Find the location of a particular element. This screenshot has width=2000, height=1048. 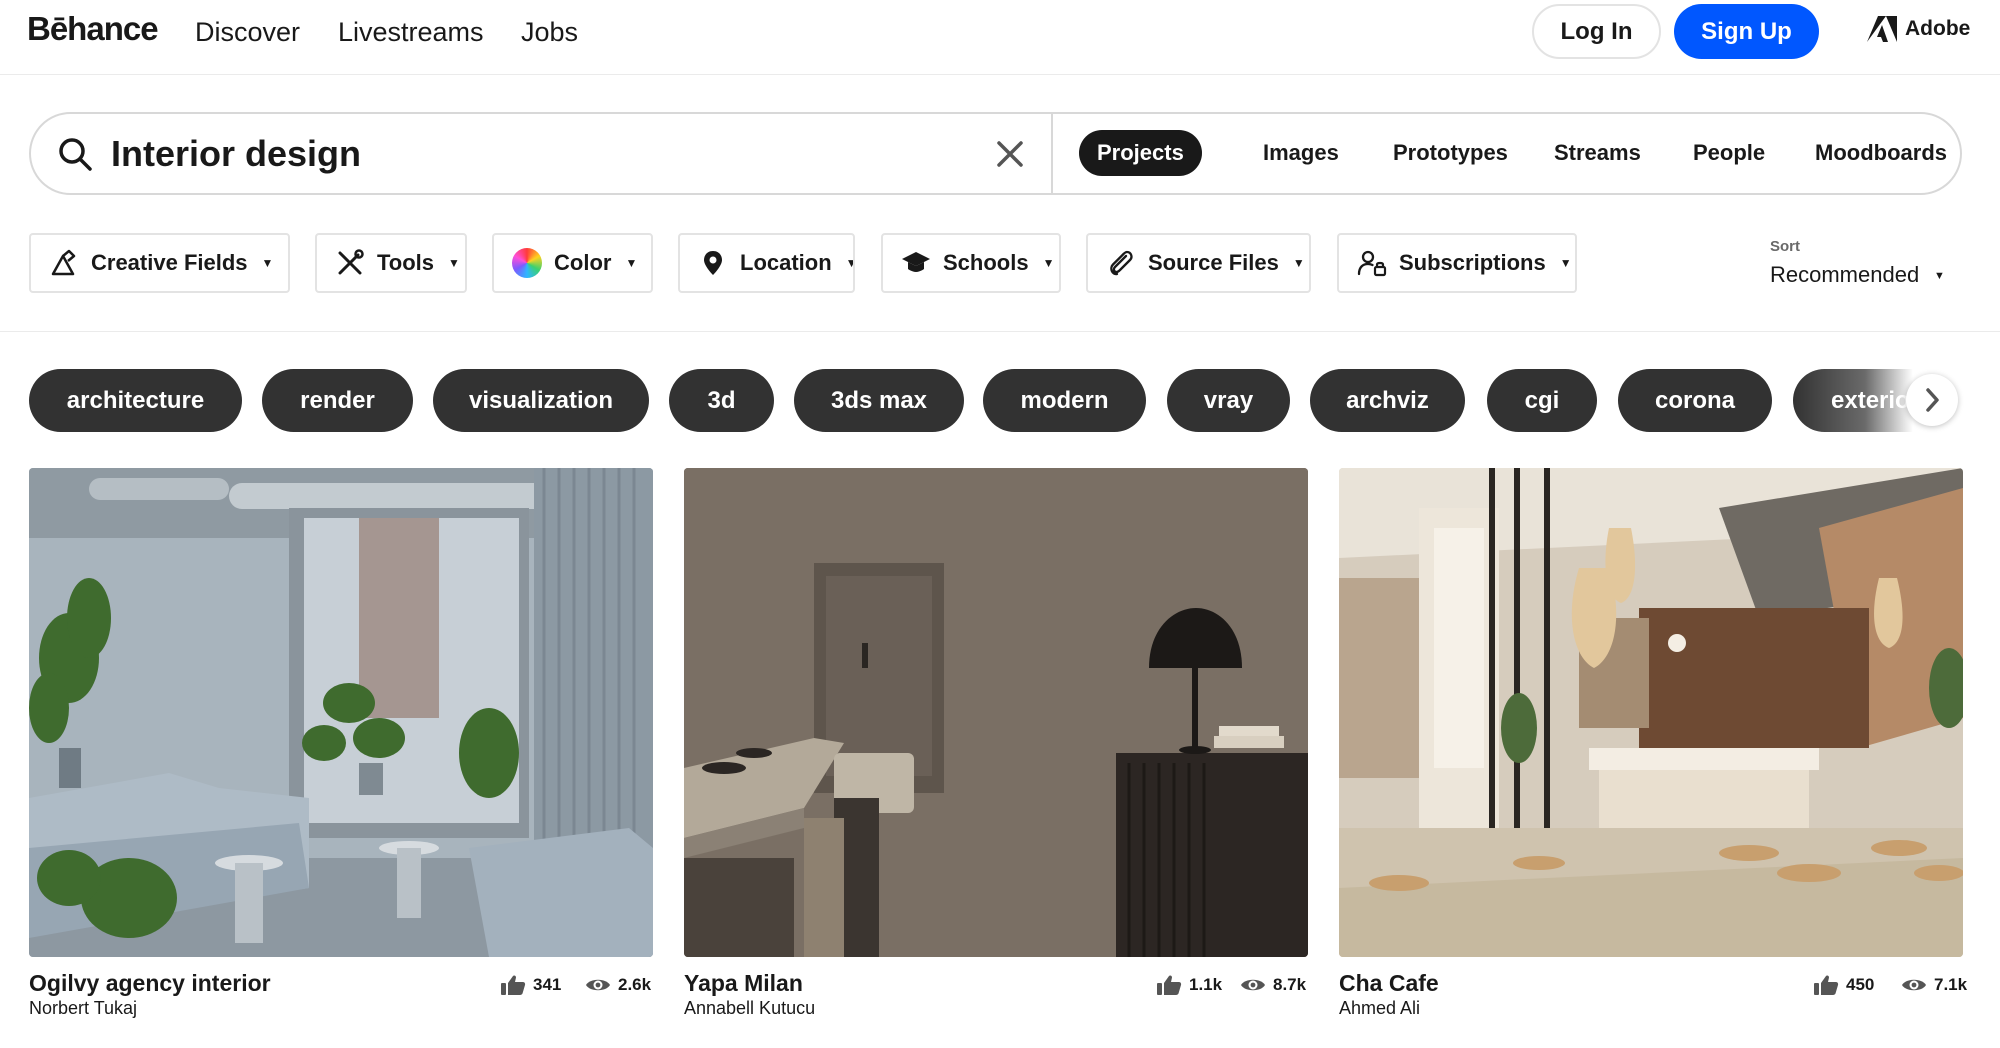

creative-fields-icon is located at coordinates (63, 262).